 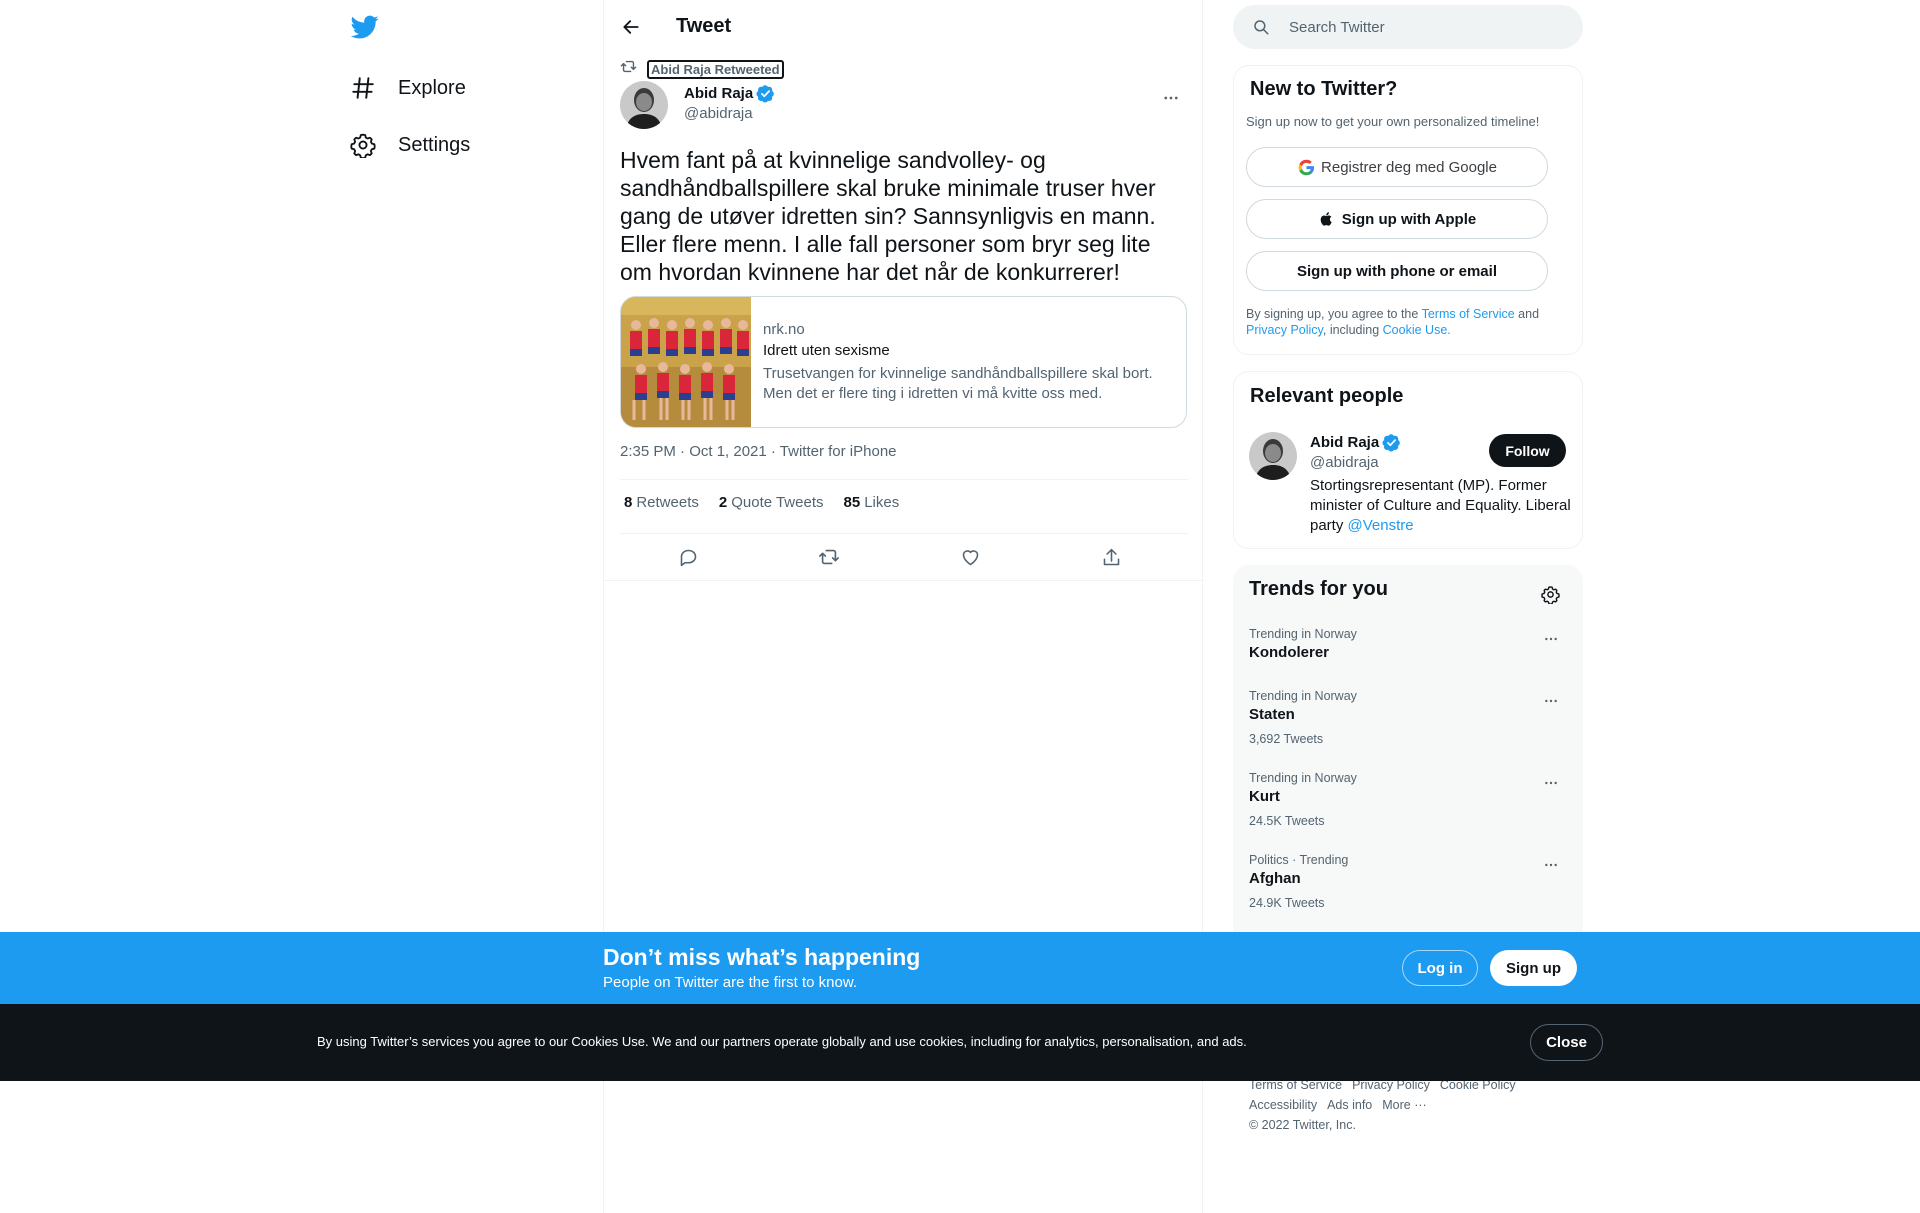 I want to click on signup-banner-title: Don’t miss what’s happening, so click(x=762, y=957).